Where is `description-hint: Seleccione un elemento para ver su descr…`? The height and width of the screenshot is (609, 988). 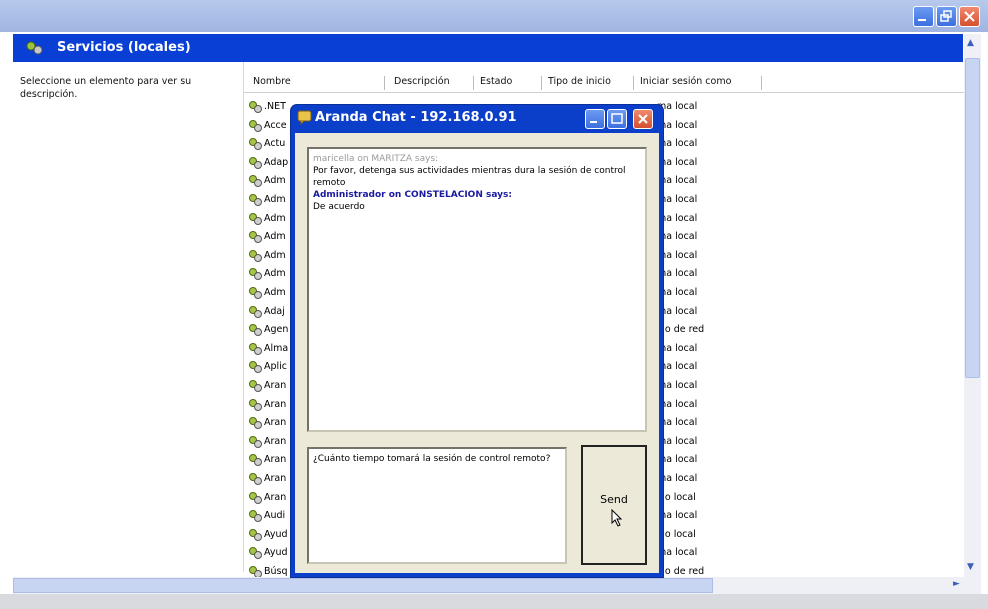 description-hint: Seleccione un elemento para ver su descr… is located at coordinates (106, 88).